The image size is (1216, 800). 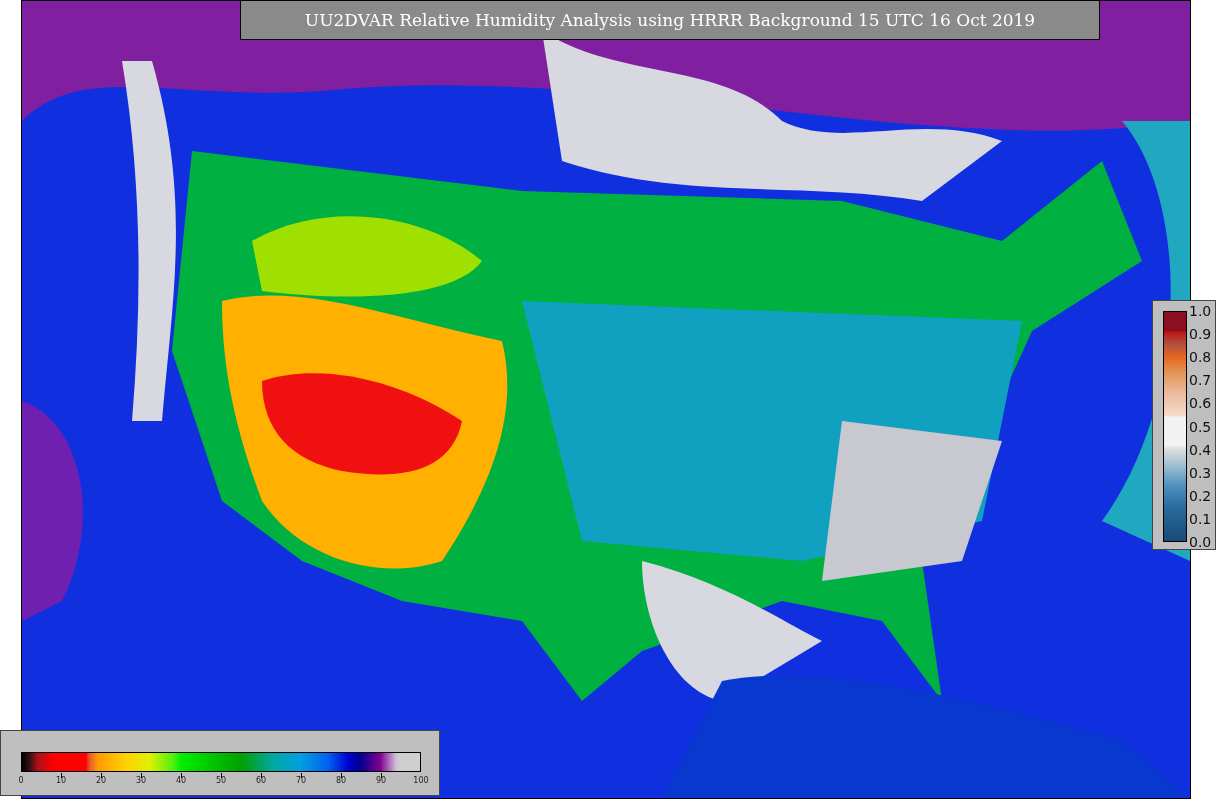 What do you see at coordinates (1200, 403) in the screenshot?
I see `colorbar-tick-label: 0.6` at bounding box center [1200, 403].